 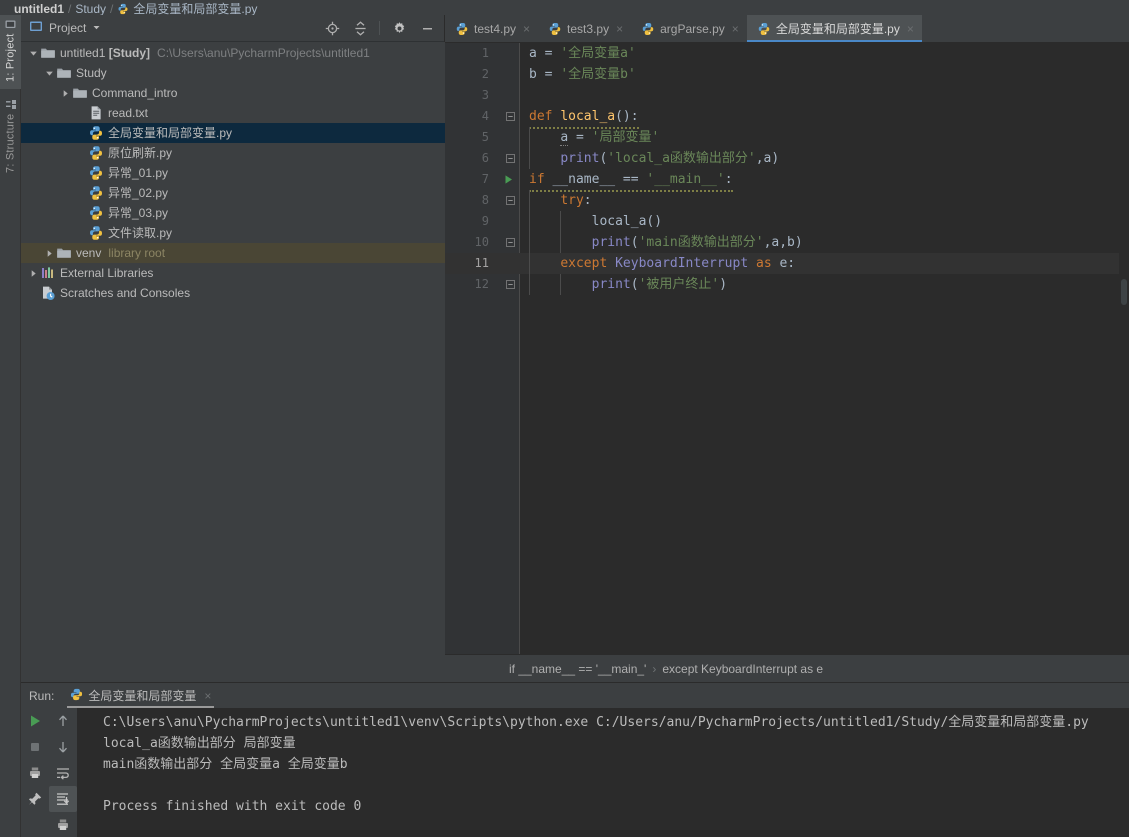 I want to click on code-line: 3, so click(x=787, y=95).